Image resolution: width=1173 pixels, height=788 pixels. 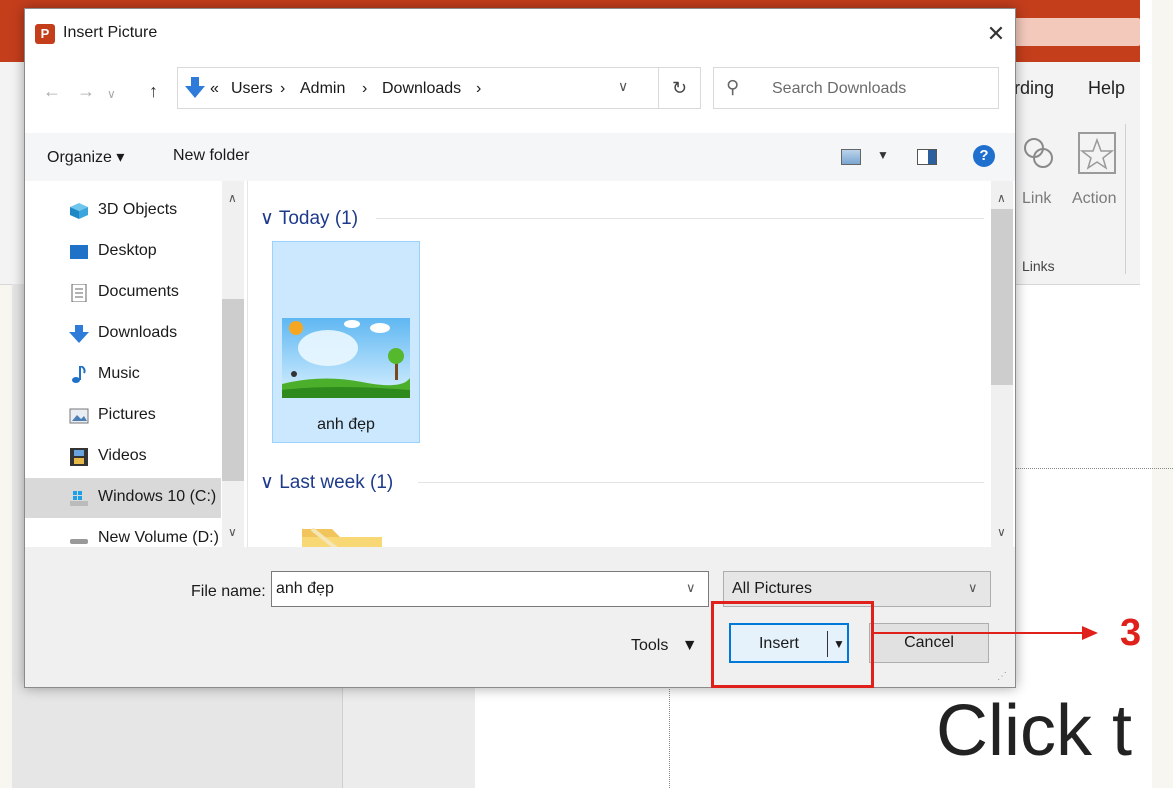 What do you see at coordinates (336, 482) in the screenshot?
I see `group-header-label: Last week (1)` at bounding box center [336, 482].